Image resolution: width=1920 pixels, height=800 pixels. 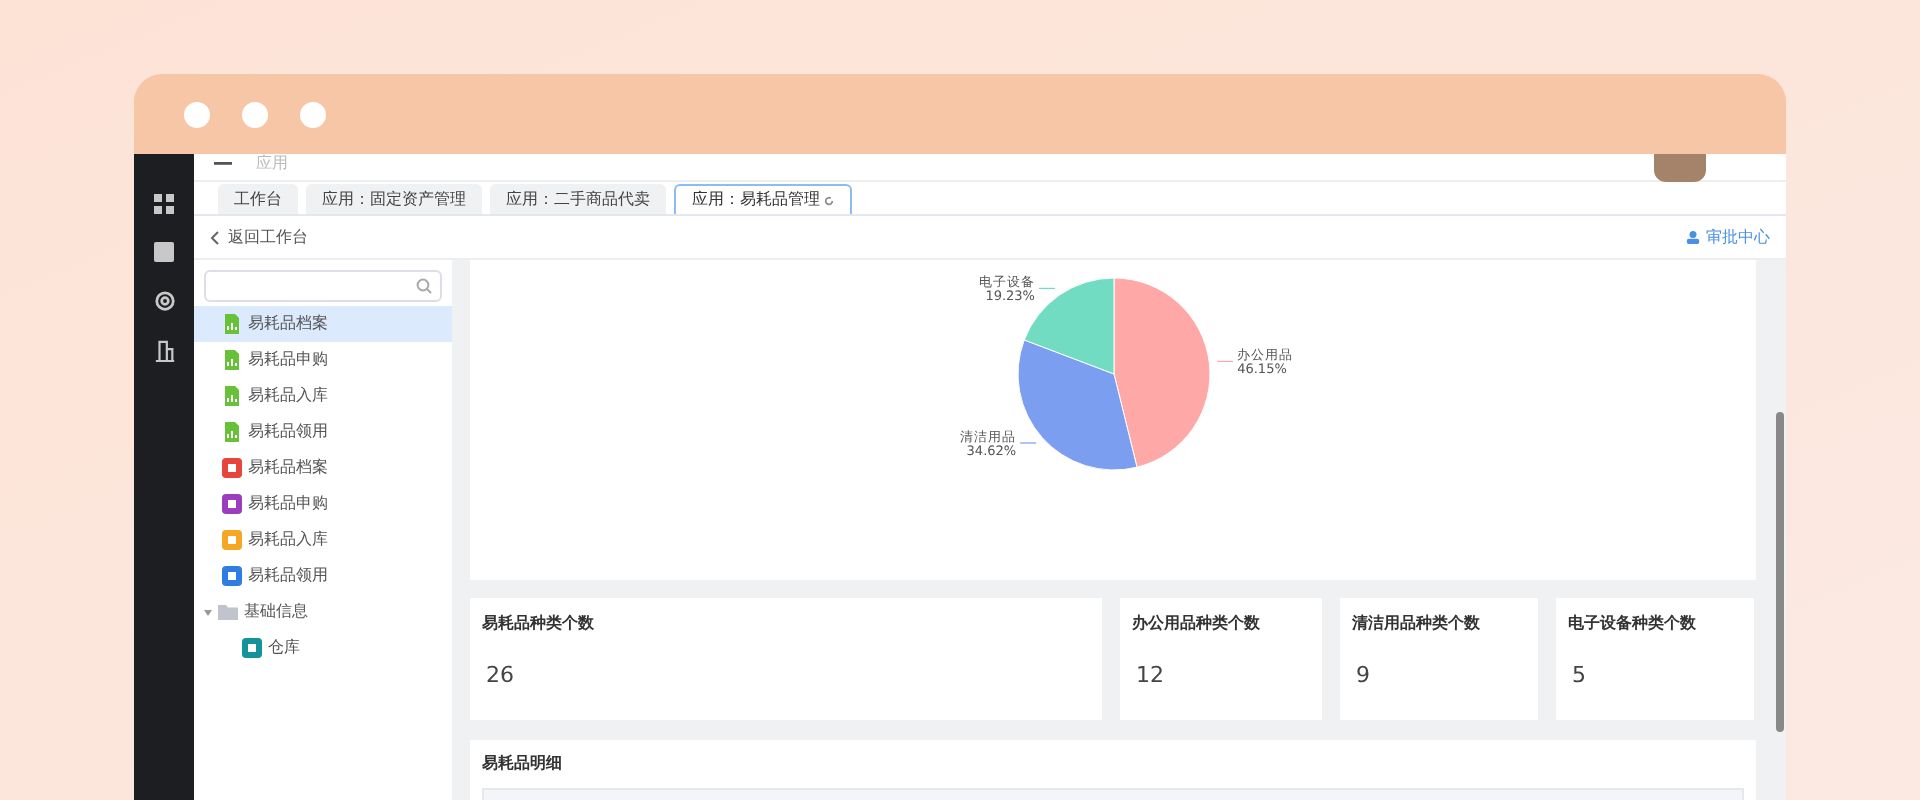 What do you see at coordinates (1579, 676) in the screenshot?
I see `stat-value: 5` at bounding box center [1579, 676].